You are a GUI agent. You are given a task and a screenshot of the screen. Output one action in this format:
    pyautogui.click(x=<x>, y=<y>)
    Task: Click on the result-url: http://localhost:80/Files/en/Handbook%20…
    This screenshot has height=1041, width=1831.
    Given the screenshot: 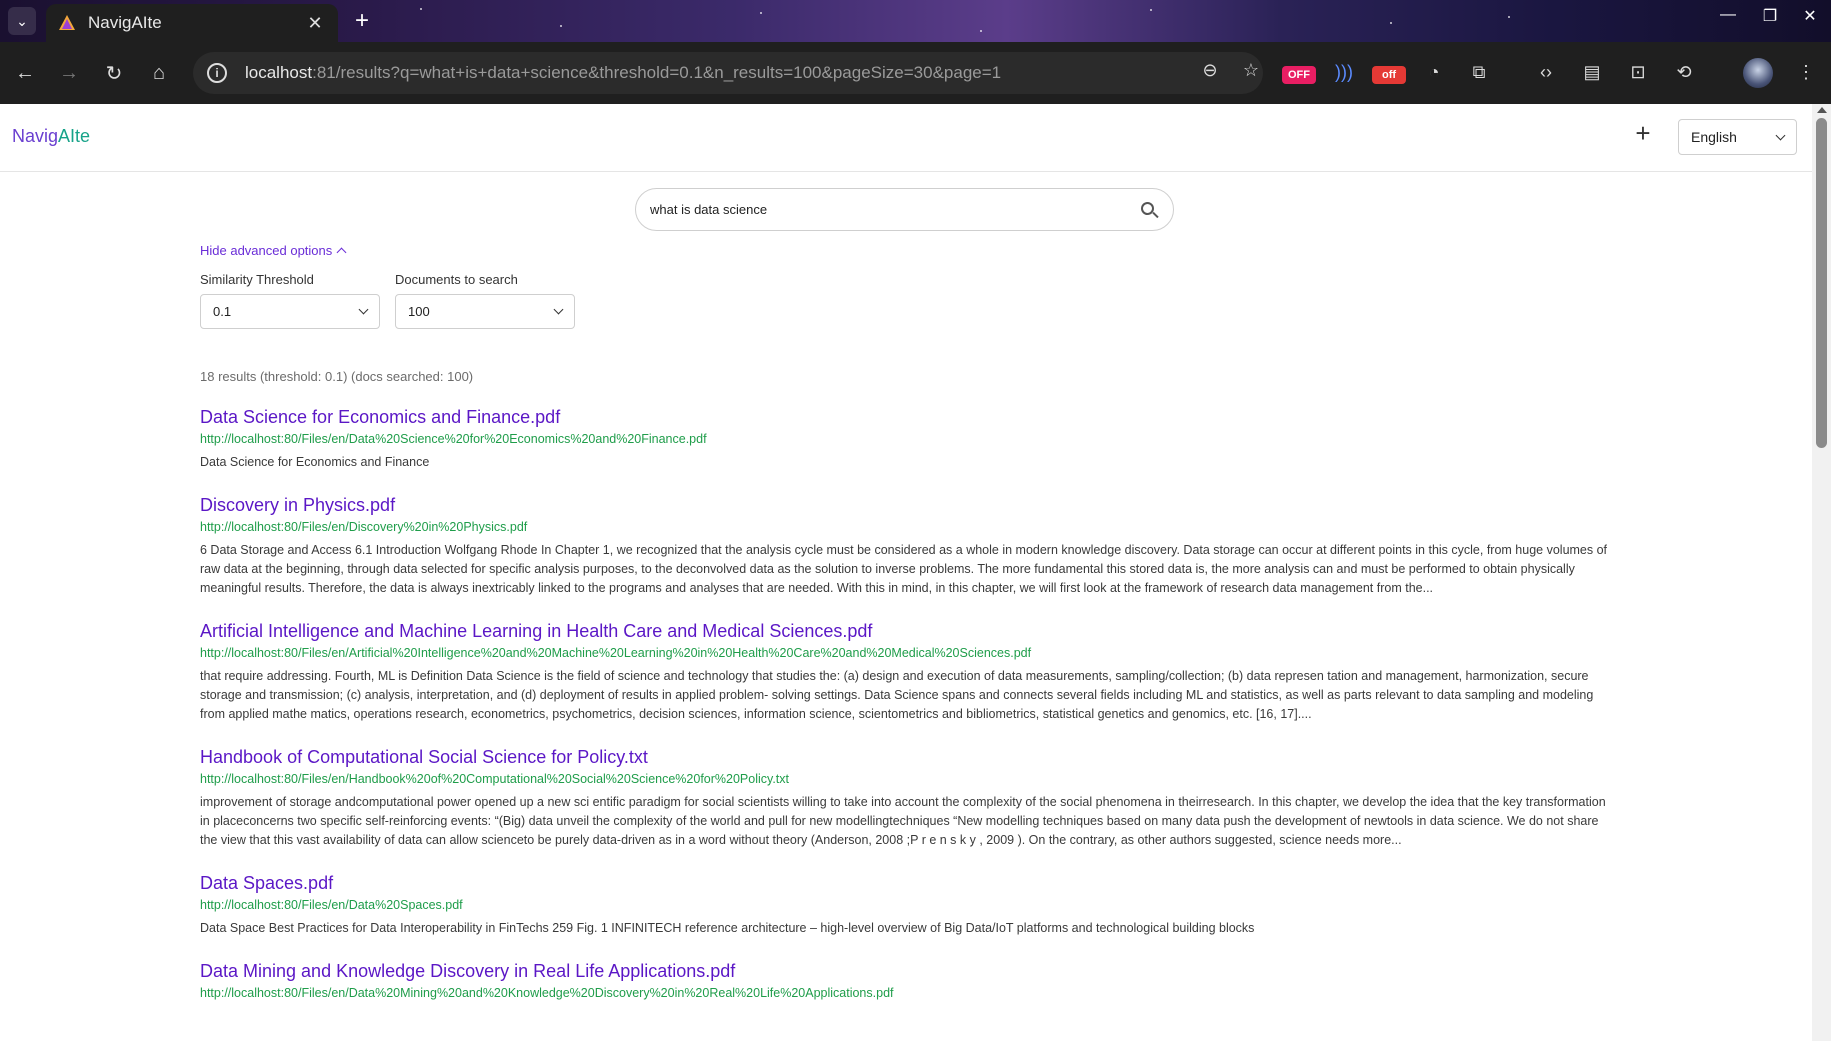 What is the action you would take?
    pyautogui.click(x=495, y=779)
    